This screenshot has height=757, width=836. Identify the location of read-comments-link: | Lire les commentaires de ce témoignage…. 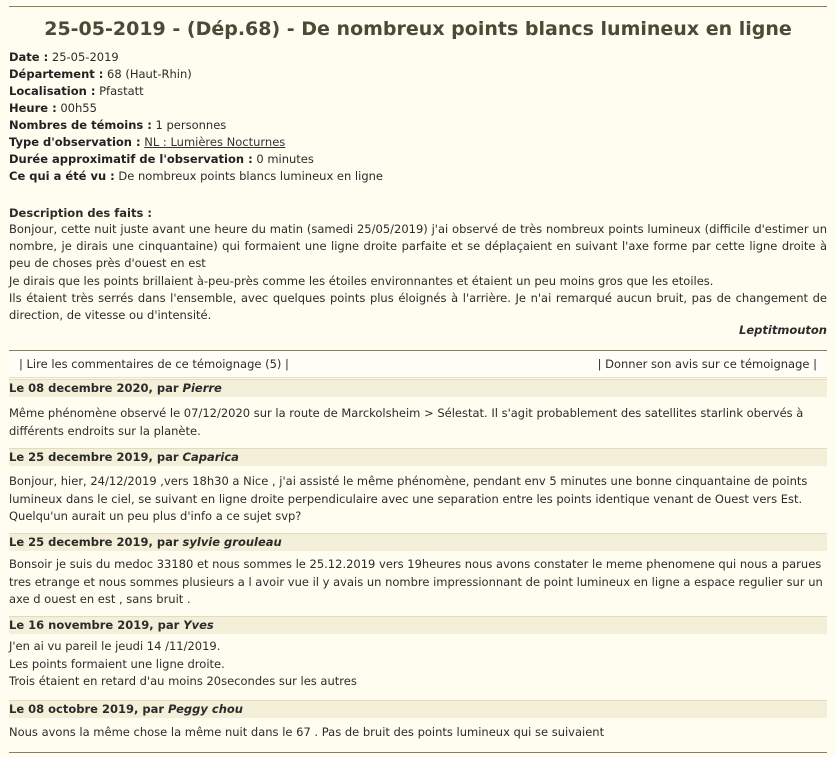
(154, 364).